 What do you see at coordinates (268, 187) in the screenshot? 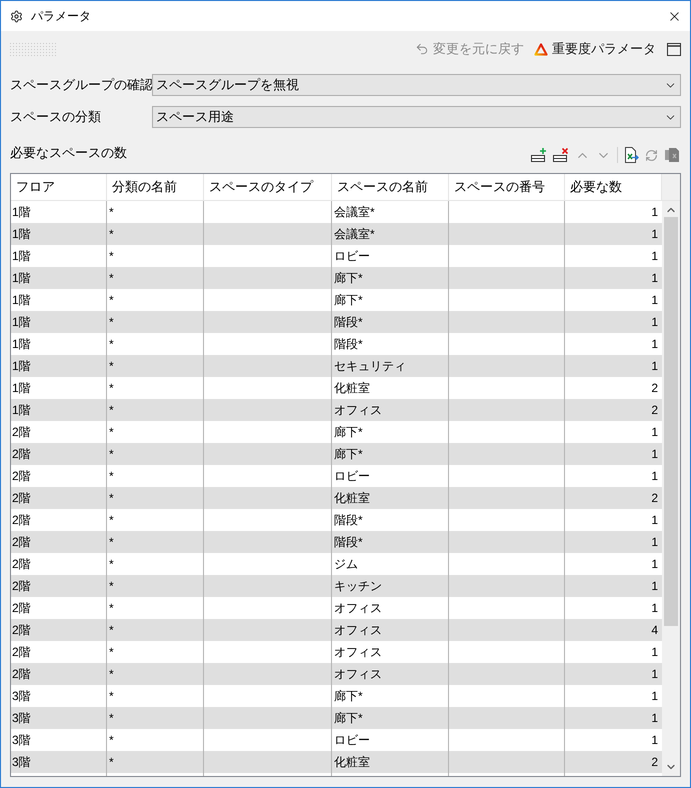
I see `column-header: スペースのタイプ` at bounding box center [268, 187].